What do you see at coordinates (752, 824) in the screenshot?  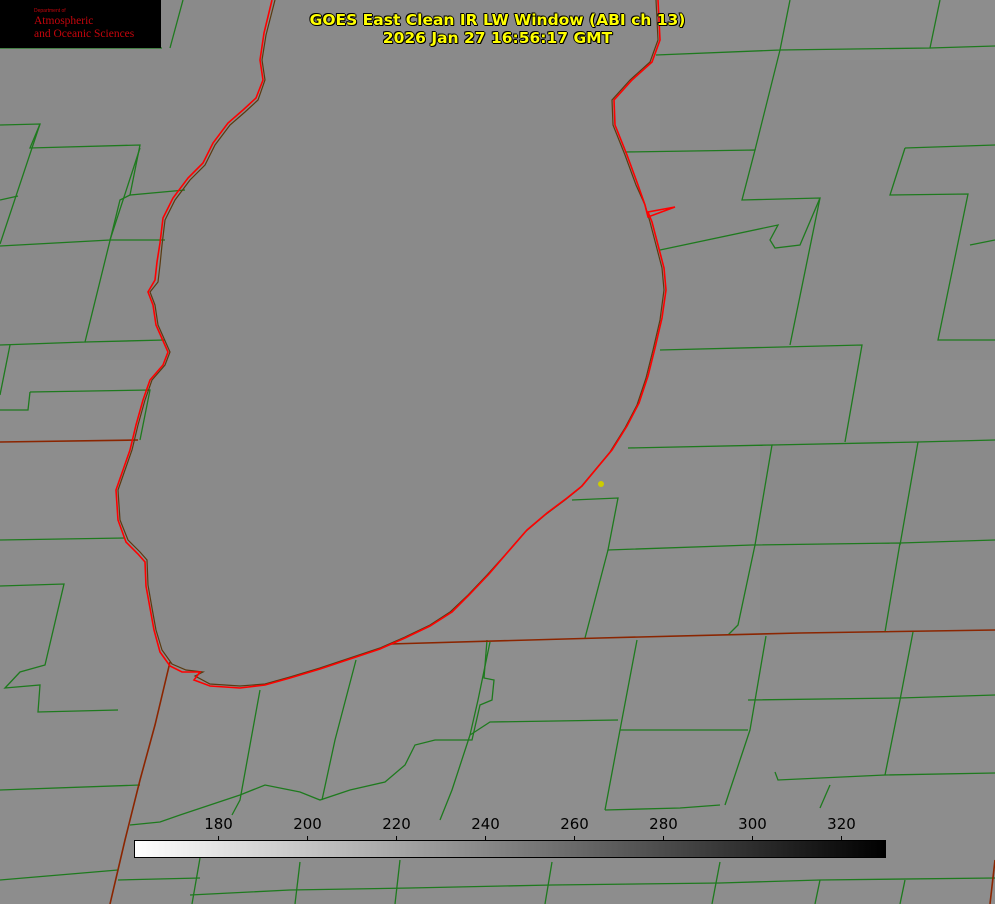 I see `colorbar-tick-label: 300` at bounding box center [752, 824].